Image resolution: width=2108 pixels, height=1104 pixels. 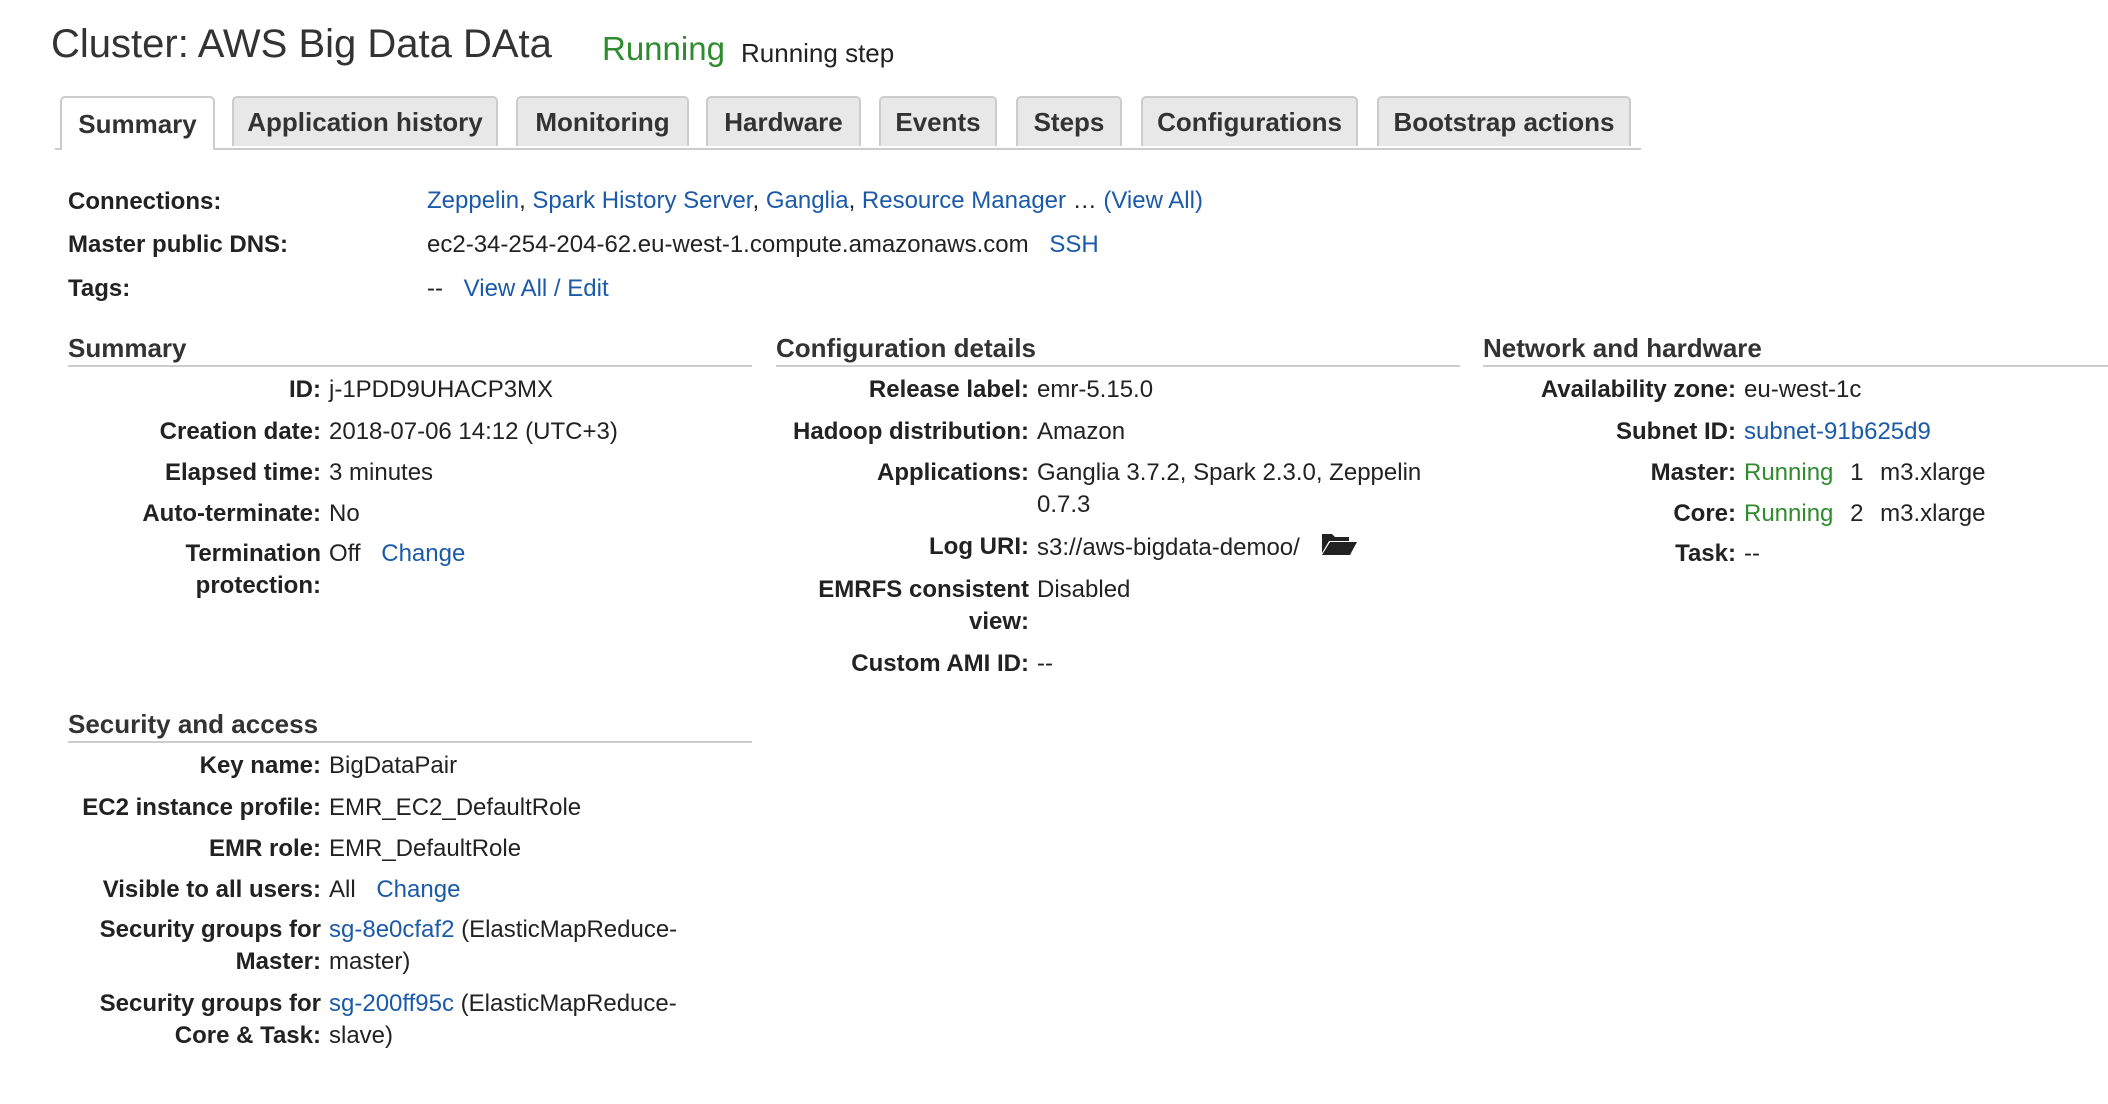 What do you see at coordinates (911, 431) in the screenshot?
I see `hadoop-distribution-label: Hadoop distribution:` at bounding box center [911, 431].